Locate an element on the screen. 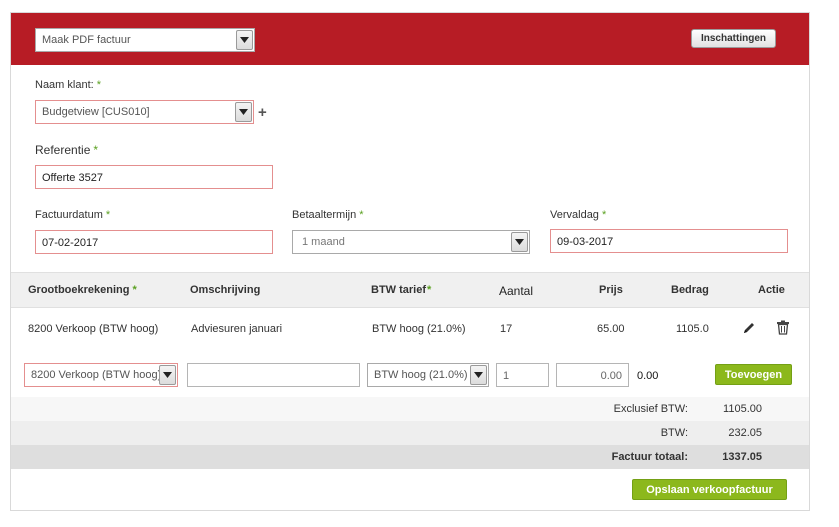 This screenshot has width=839, height=527. column-description: Omschrijving is located at coordinates (225, 290).